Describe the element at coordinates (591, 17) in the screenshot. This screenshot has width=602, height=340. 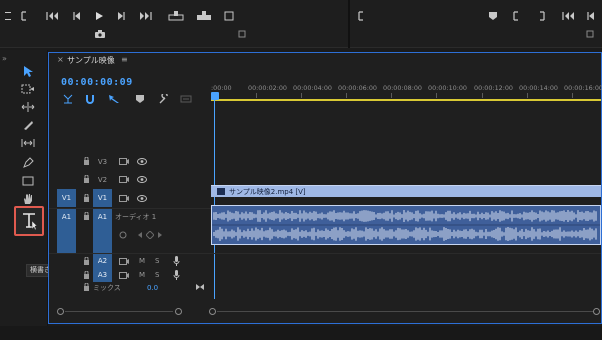
I see `program-step-back-icon` at that location.